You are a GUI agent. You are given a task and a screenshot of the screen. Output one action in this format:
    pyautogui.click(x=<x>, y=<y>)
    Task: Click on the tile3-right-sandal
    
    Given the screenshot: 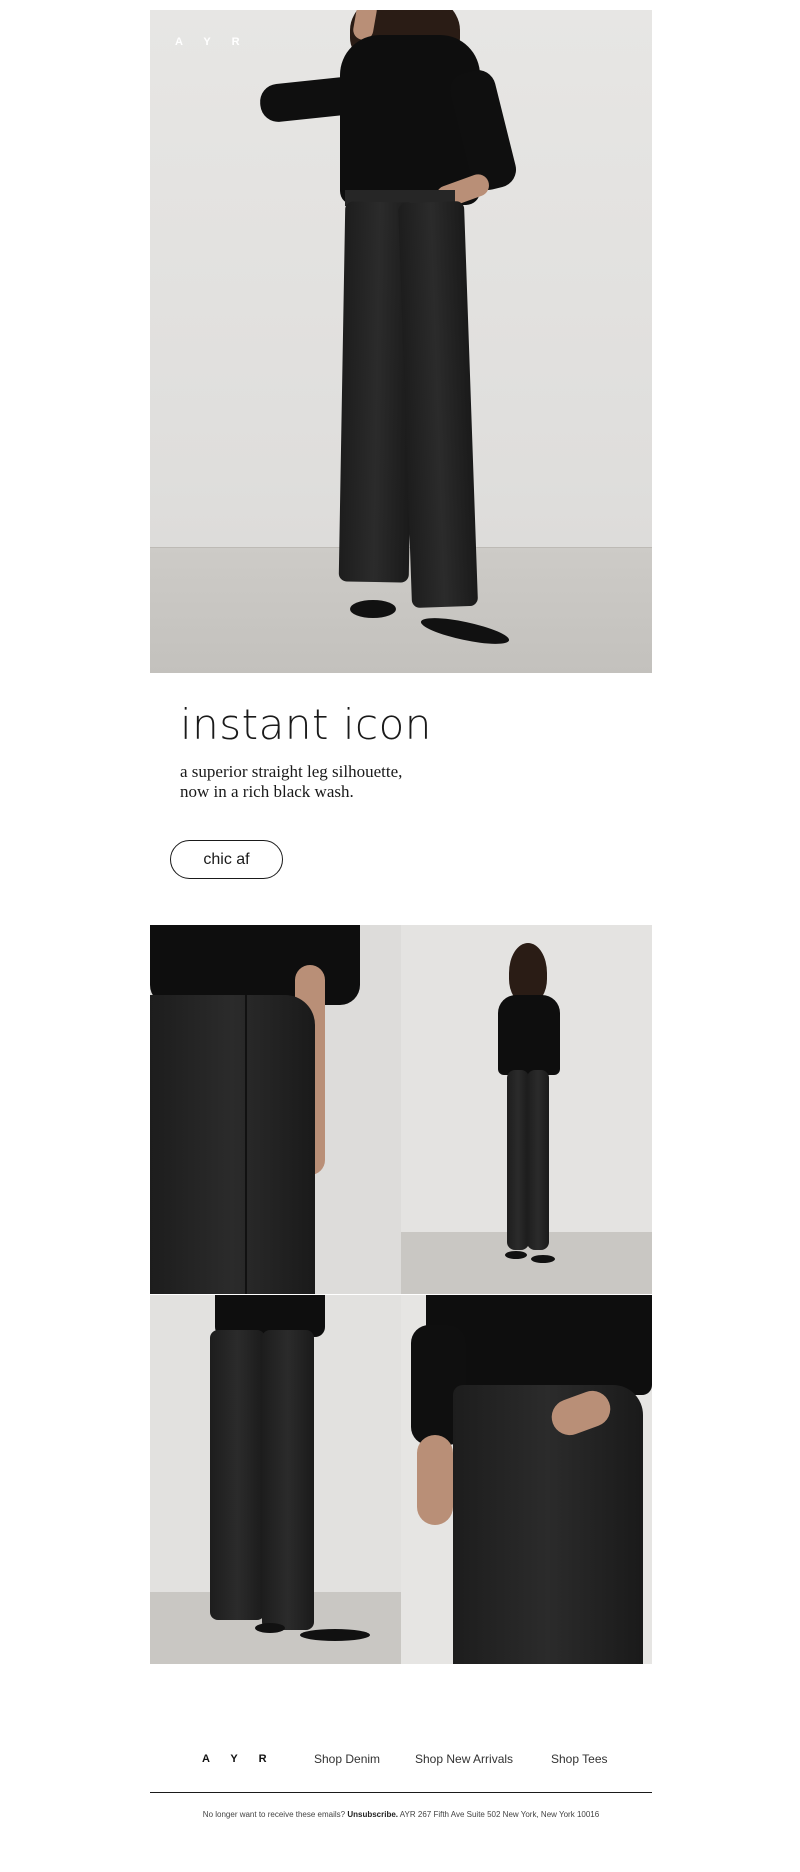 What is the action you would take?
    pyautogui.click(x=335, y=1635)
    